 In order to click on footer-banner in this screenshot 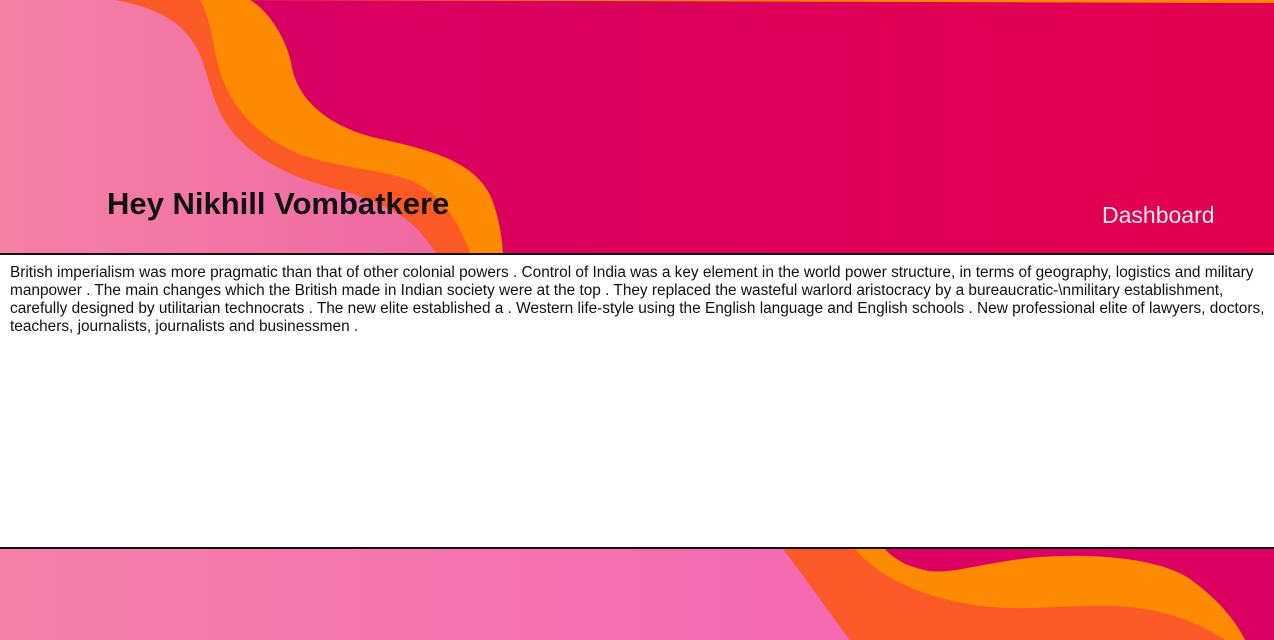, I will do `click(637, 594)`.